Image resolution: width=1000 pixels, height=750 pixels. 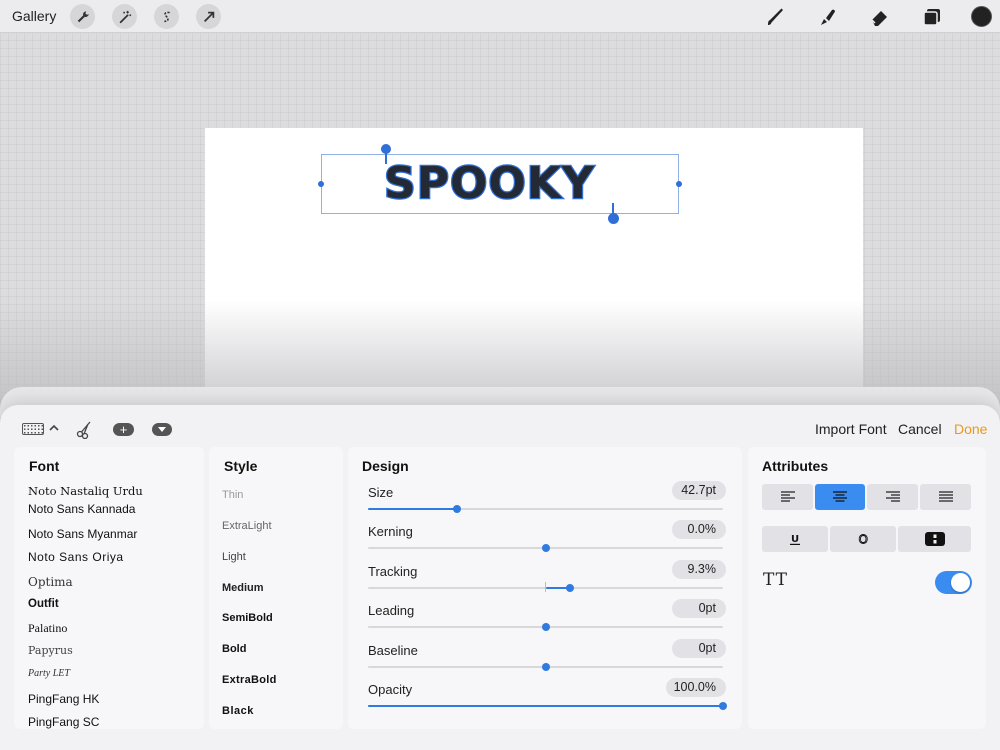 I want to click on leading-label: Leading, so click(x=391, y=610).